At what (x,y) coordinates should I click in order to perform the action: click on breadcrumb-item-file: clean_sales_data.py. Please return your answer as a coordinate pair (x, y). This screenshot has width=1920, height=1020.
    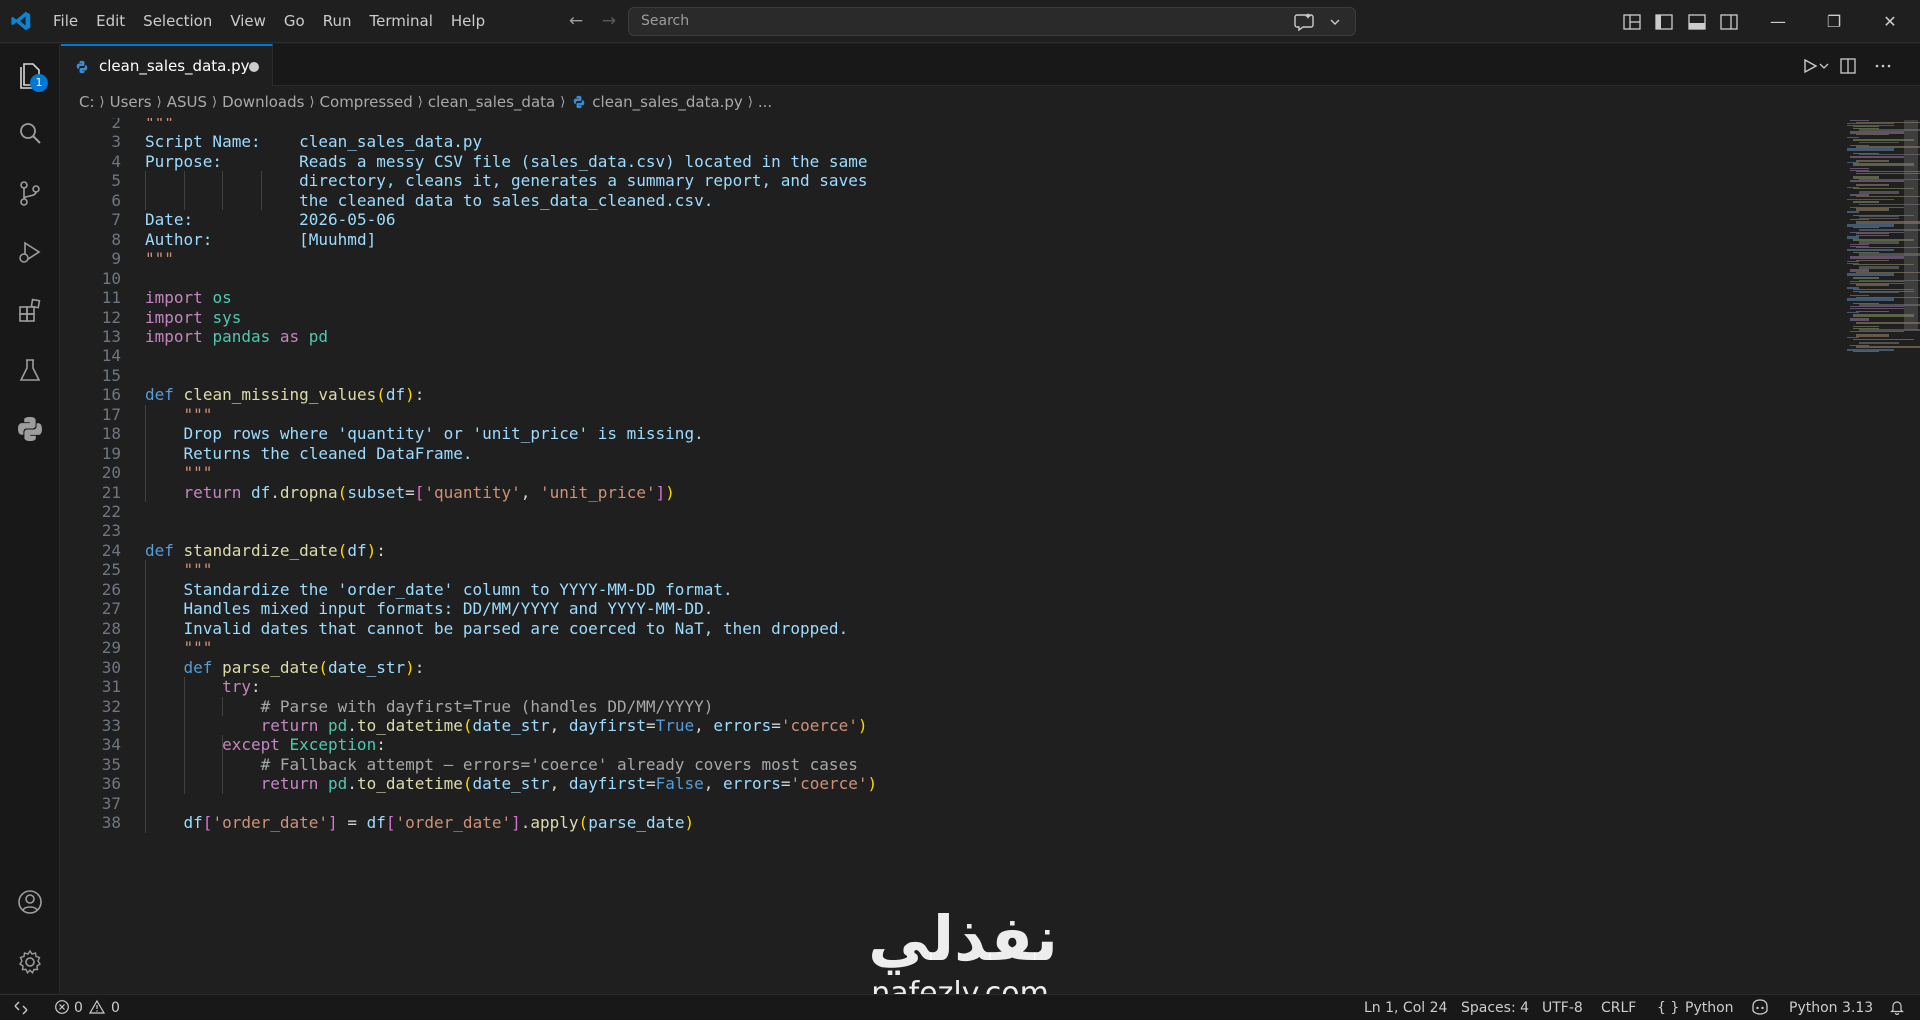
    Looking at the image, I should click on (667, 102).